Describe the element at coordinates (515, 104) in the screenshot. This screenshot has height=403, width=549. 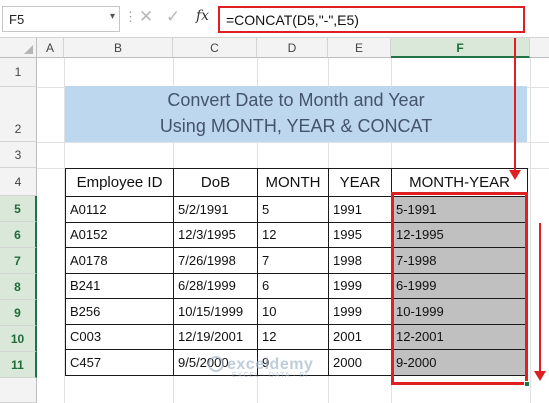
I see `arrow-down-line` at that location.